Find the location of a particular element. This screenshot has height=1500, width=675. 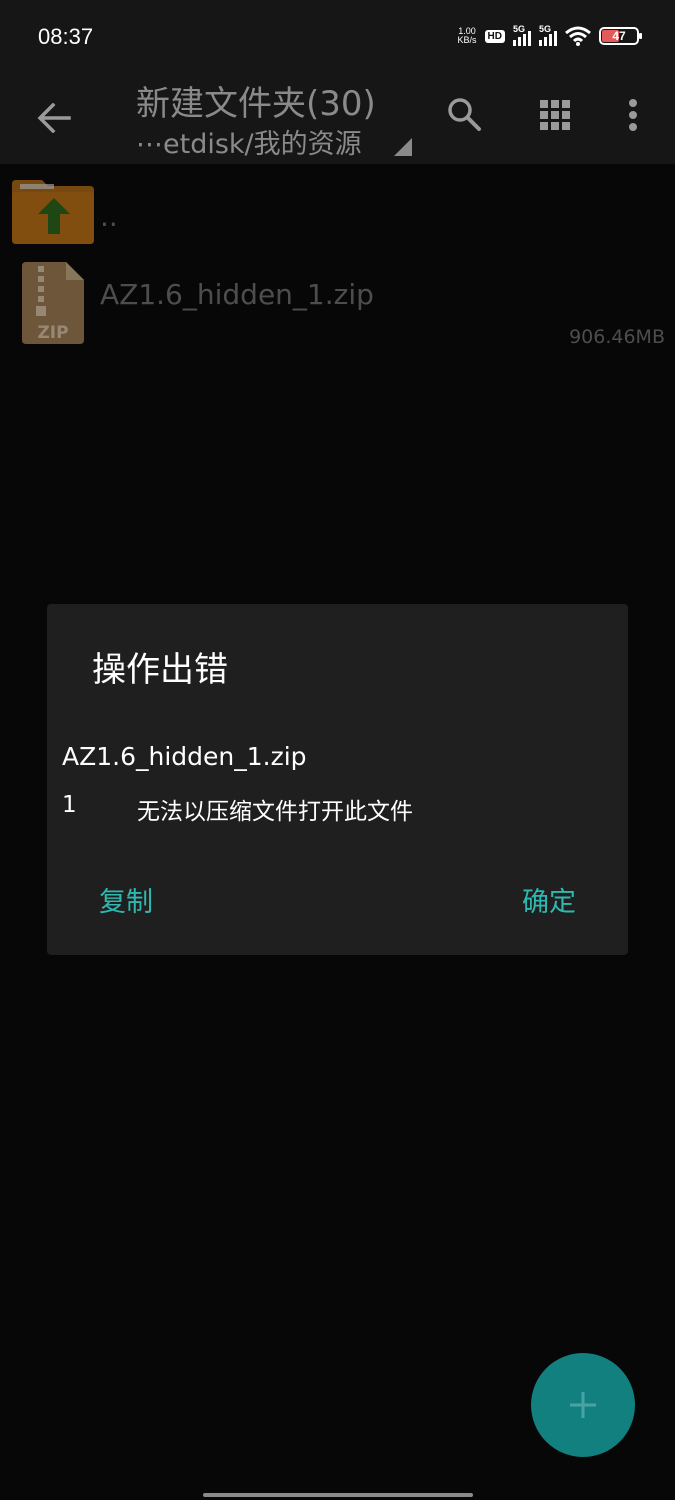

app-bar: 新建文件夹(30) ⋯etdisk/我的资源 is located at coordinates (337, 120).